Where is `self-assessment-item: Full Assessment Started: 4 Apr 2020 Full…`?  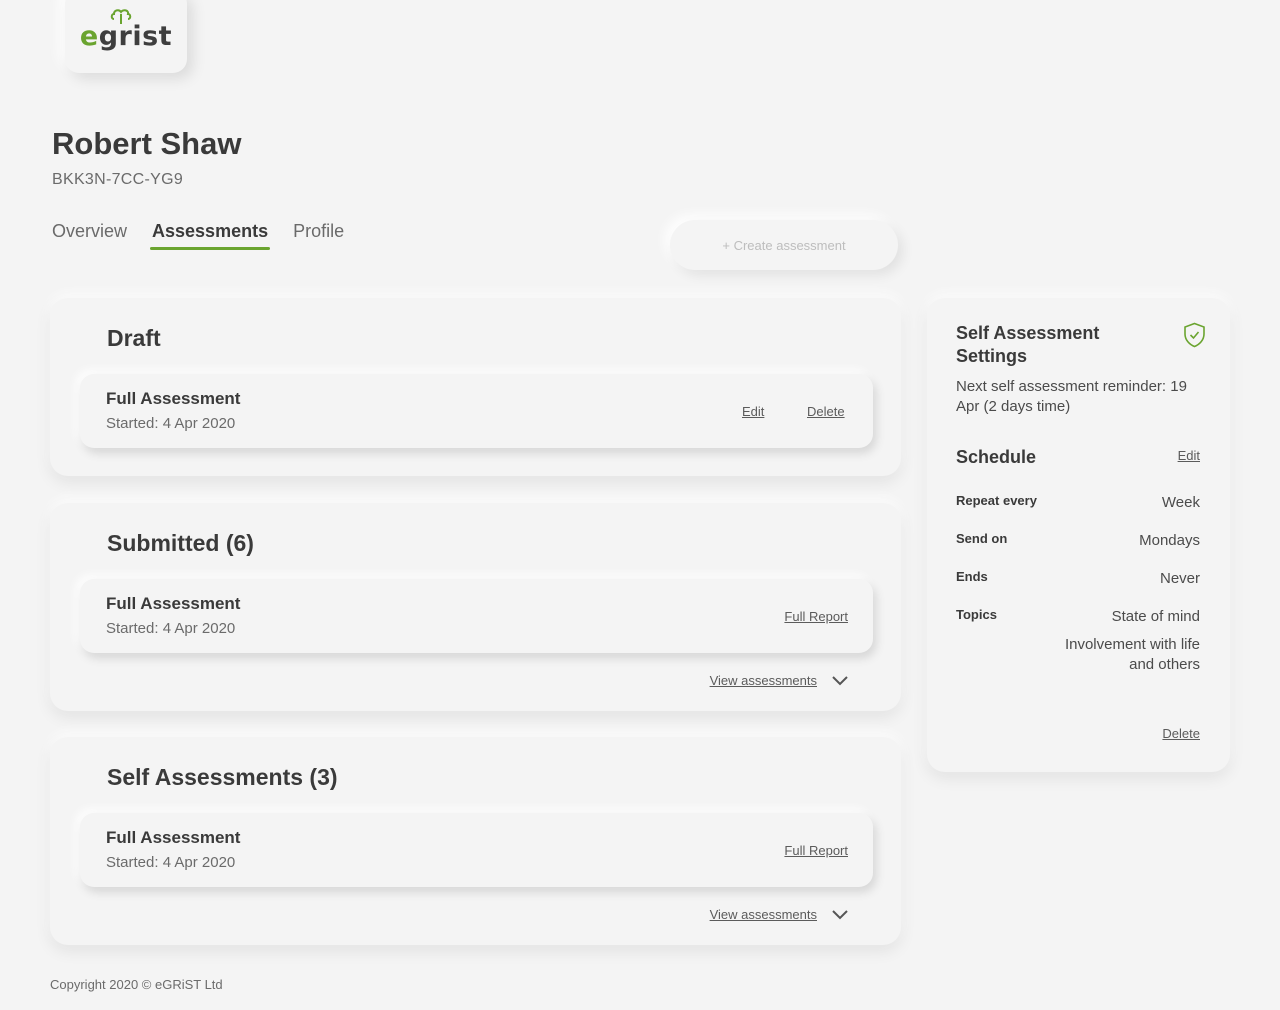 self-assessment-item: Full Assessment Started: 4 Apr 2020 Full… is located at coordinates (476, 850).